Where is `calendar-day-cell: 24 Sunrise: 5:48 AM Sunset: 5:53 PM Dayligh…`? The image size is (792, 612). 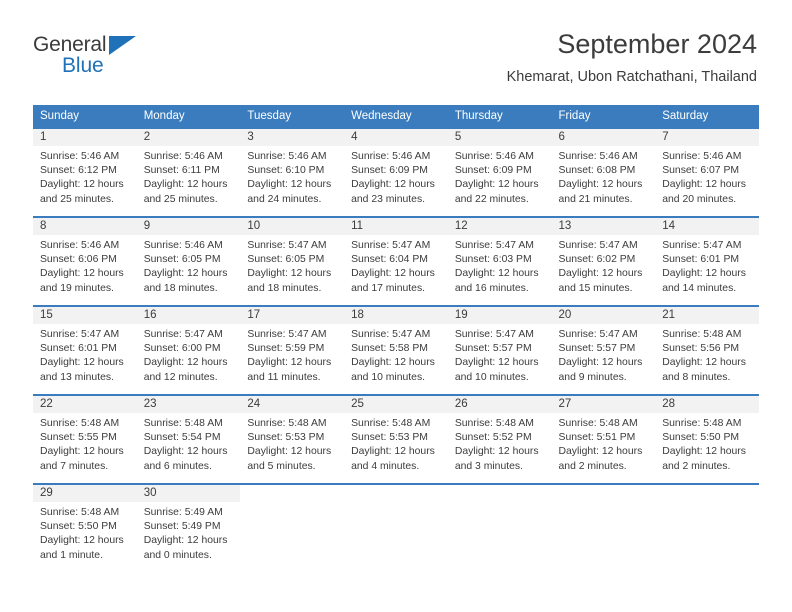
calendar-day-cell: 24 Sunrise: 5:48 AM Sunset: 5:53 PM Dayligh… is located at coordinates (292, 438).